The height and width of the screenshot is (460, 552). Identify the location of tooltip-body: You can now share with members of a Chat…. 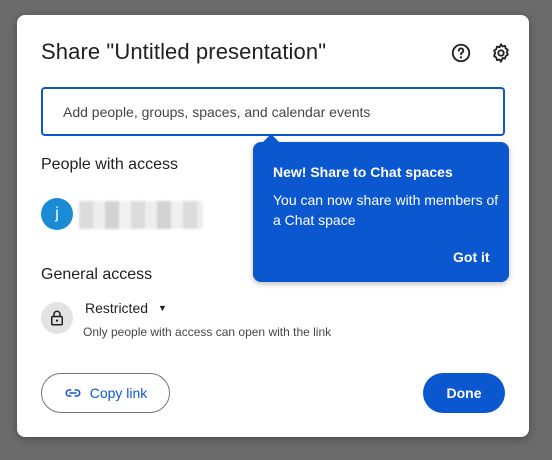
(386, 210).